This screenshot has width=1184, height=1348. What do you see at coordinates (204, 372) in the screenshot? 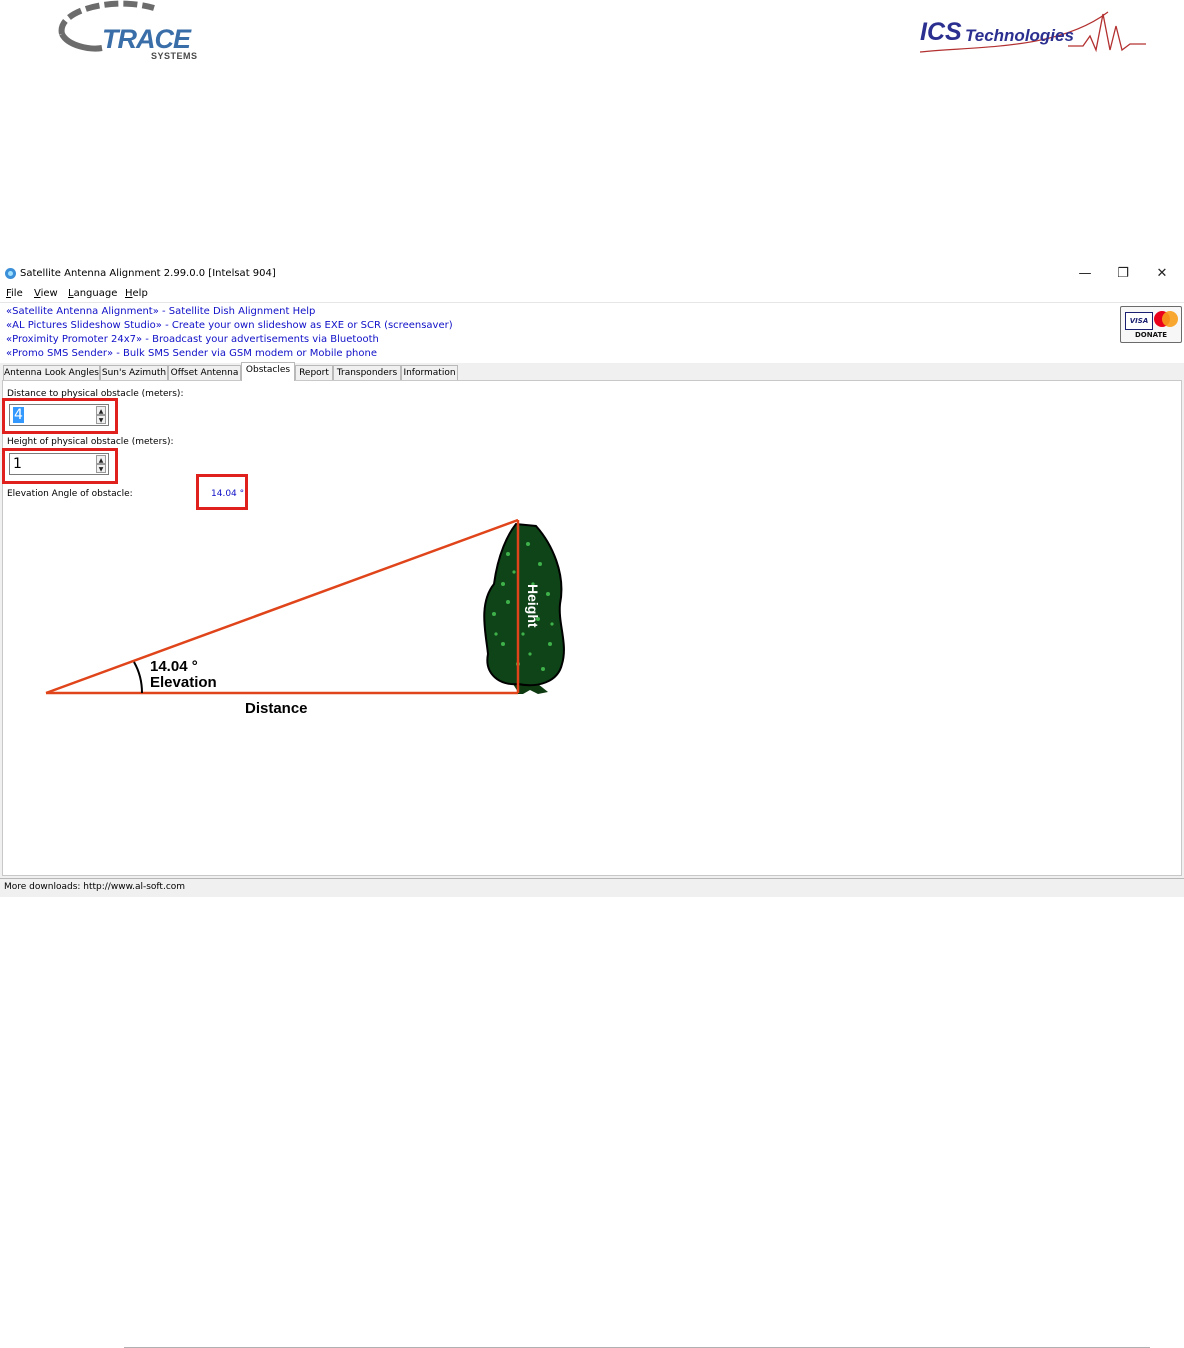
I see `tab-offset-antenna: Offset Antenna` at bounding box center [204, 372].